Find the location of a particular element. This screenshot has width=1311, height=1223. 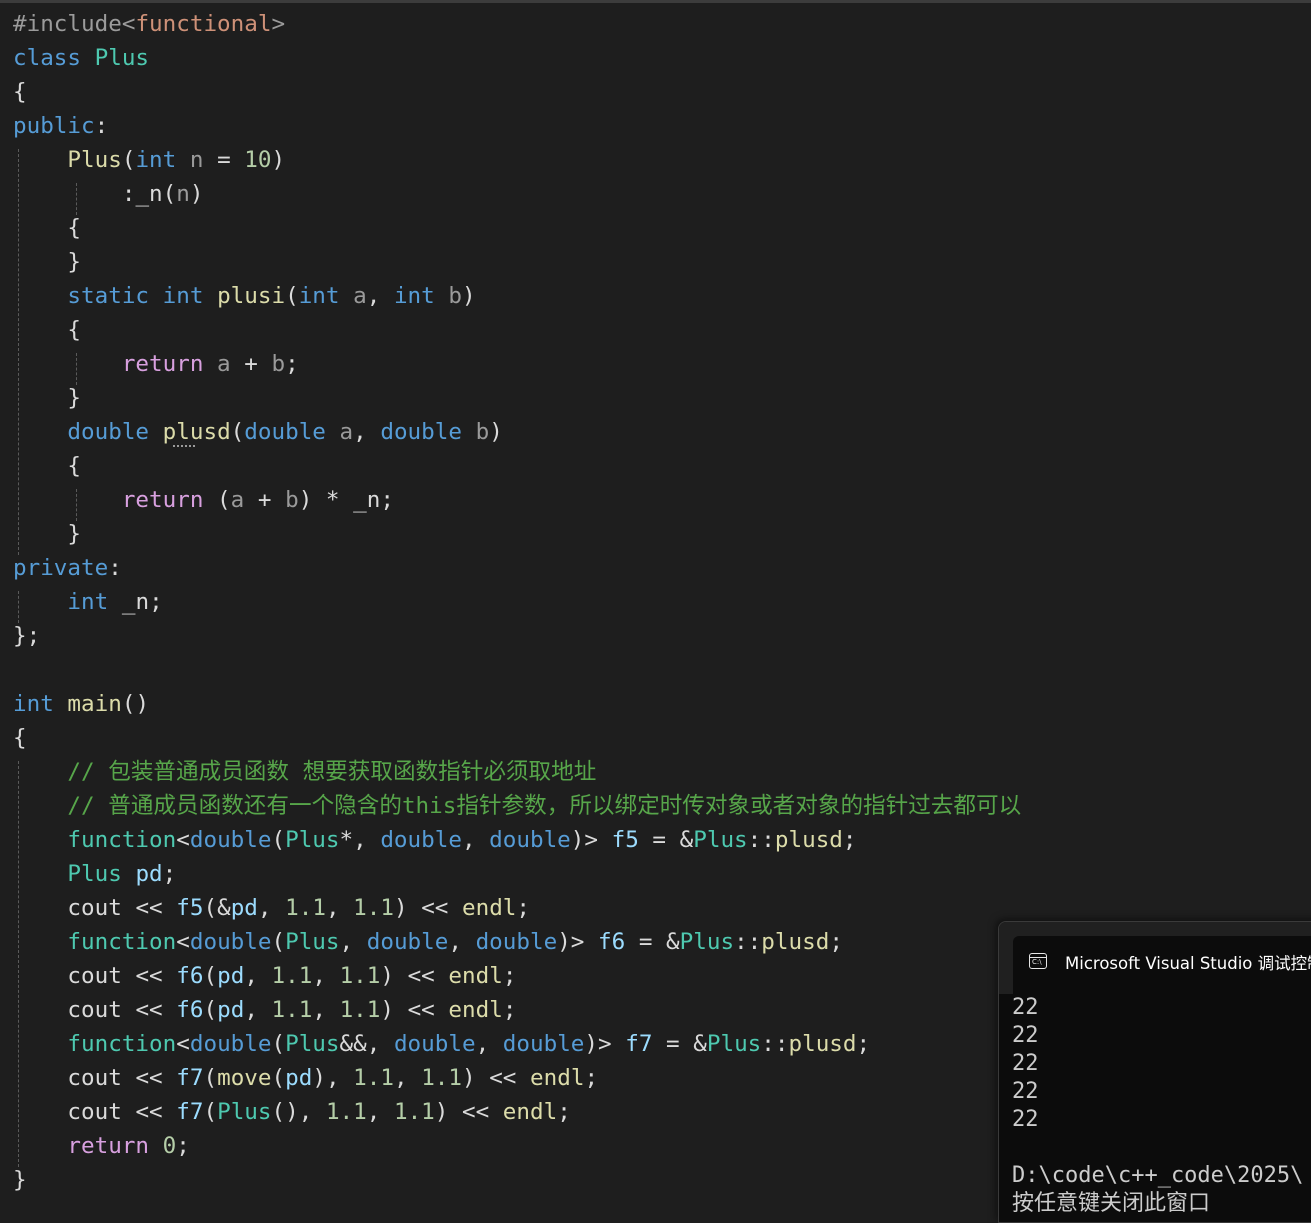

code-token: :: is located at coordinates (748, 942).